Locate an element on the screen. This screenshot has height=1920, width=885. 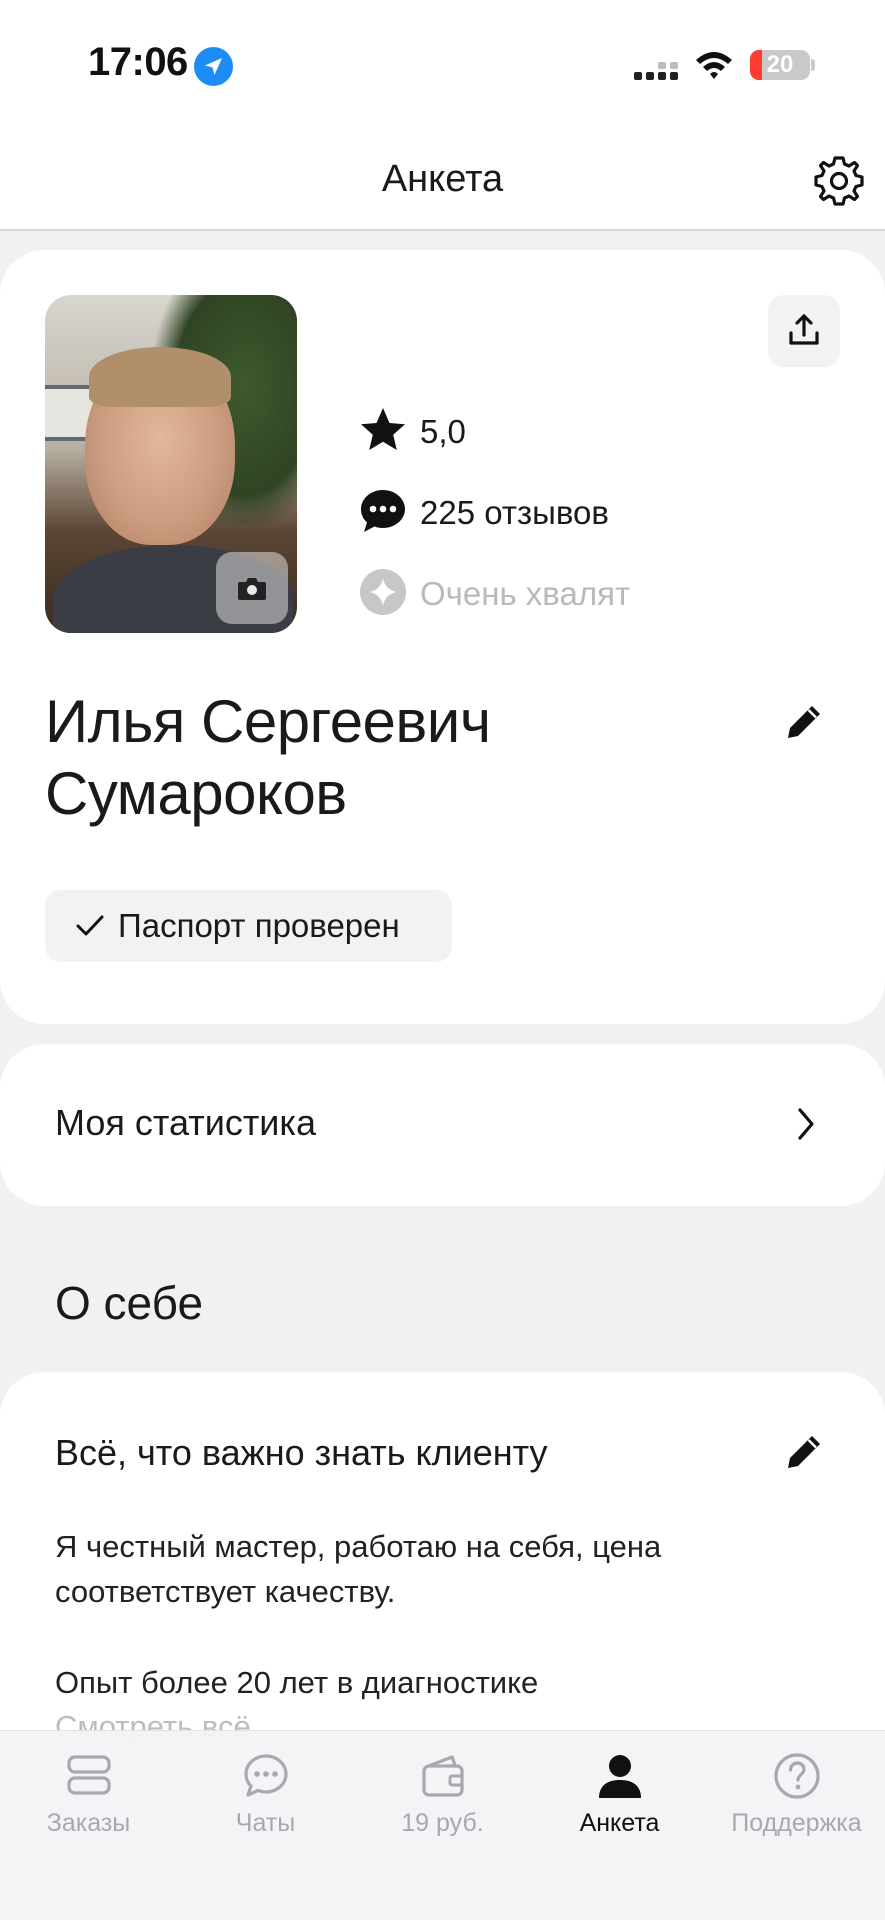
page-title: Анкета is located at coordinates (442, 179).